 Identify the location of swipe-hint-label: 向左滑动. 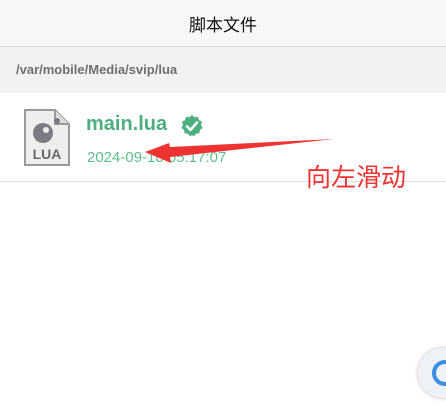
(356, 177).